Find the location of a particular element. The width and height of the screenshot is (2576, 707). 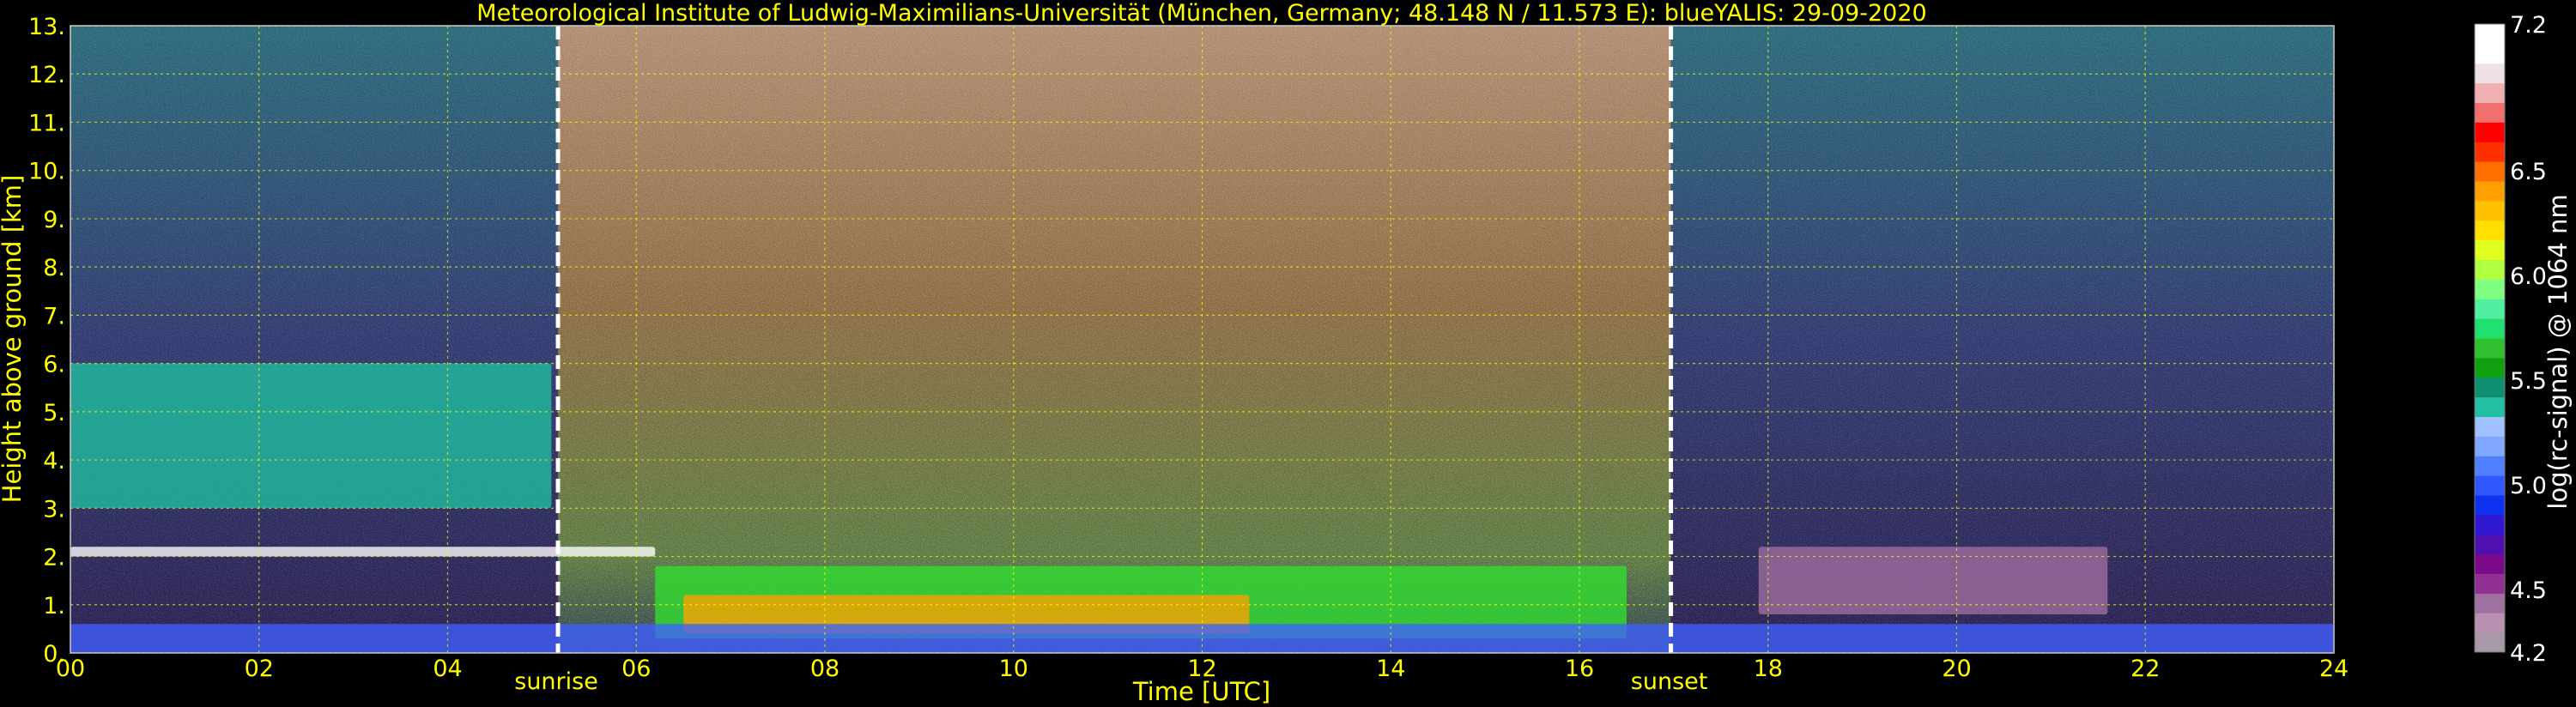

x-tick-label: 20 is located at coordinates (1956, 669).